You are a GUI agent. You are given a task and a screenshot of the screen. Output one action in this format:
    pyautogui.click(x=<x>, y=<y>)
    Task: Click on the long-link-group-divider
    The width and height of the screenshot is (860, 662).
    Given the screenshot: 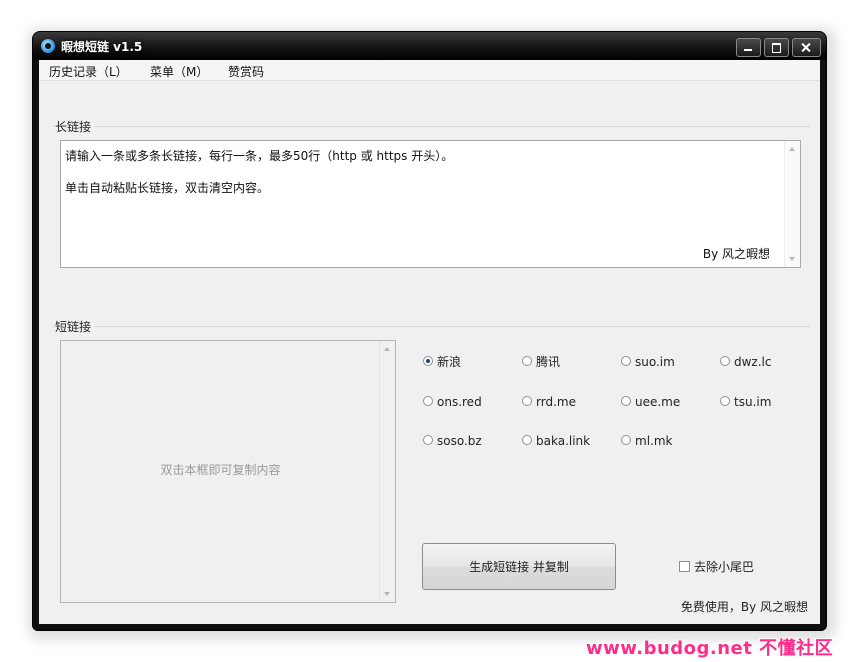 What is the action you would take?
    pyautogui.click(x=431, y=126)
    